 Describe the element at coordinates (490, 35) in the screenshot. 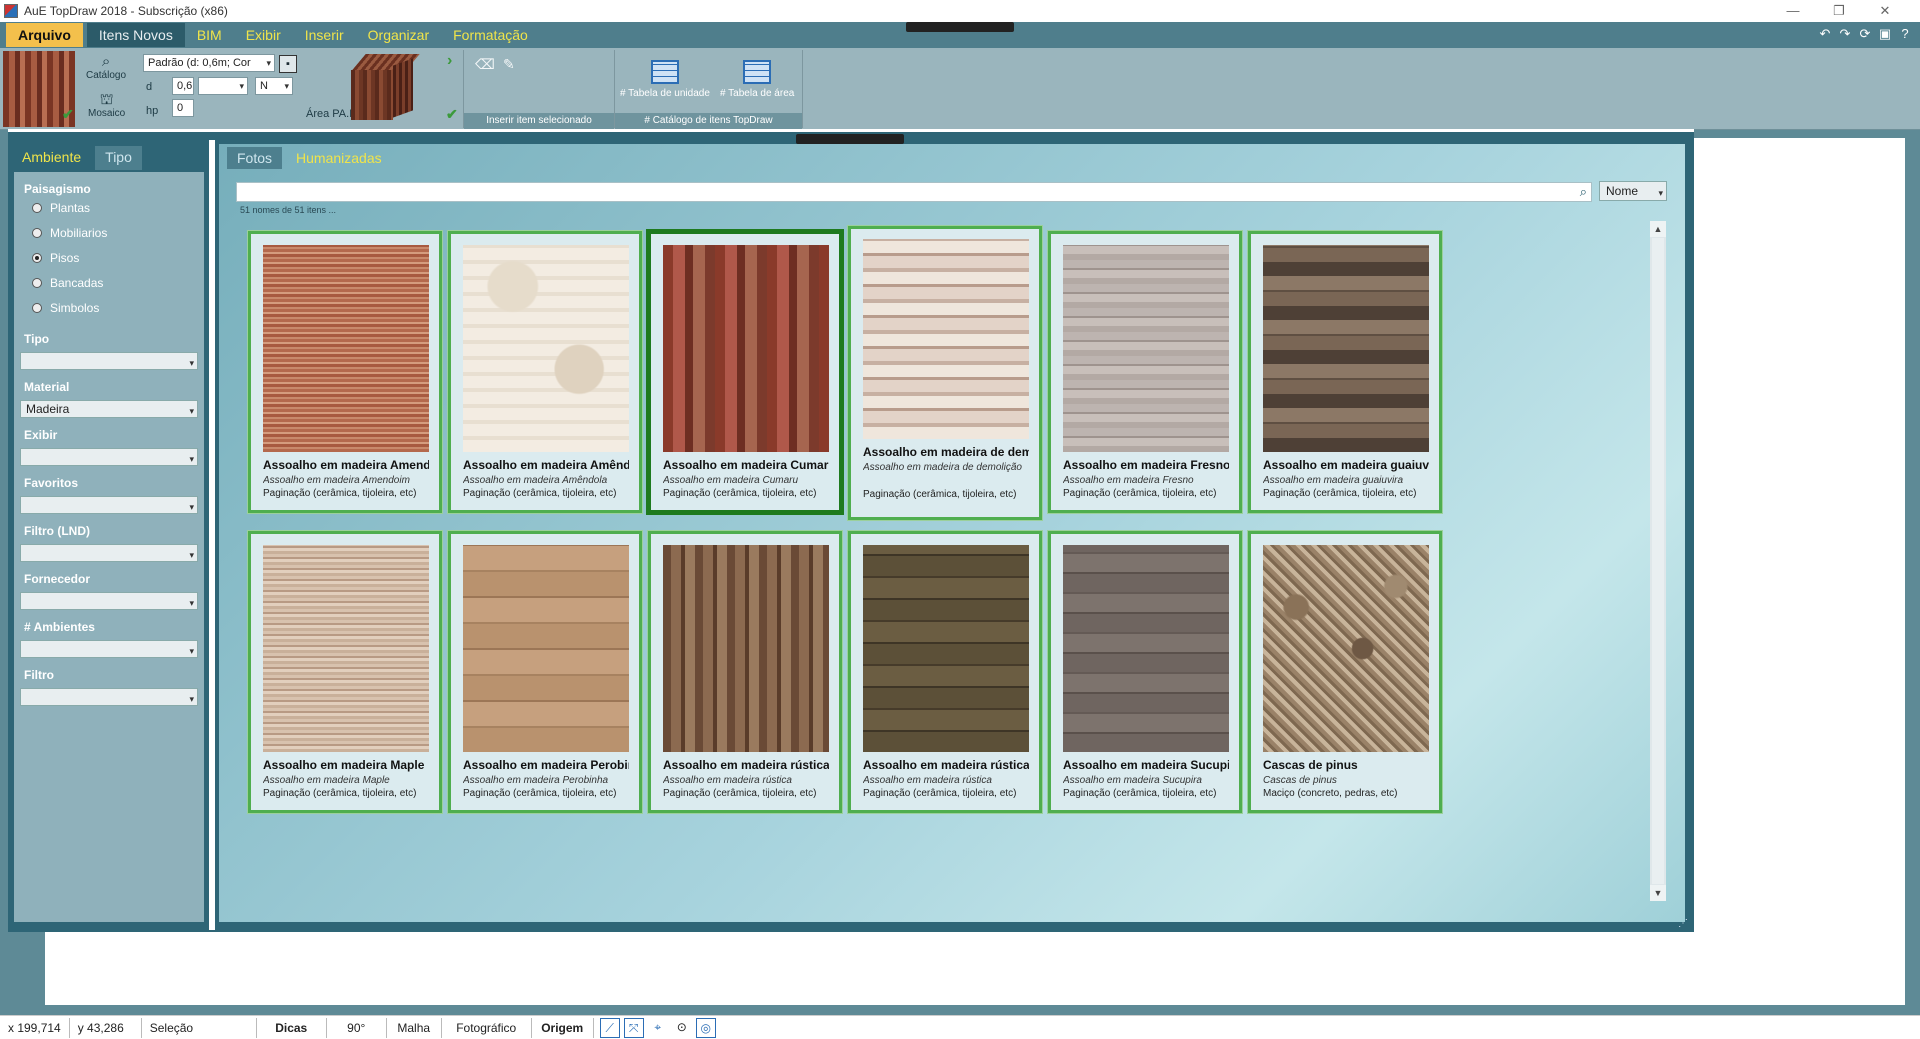

I see `menu-formatacao: Formatação` at that location.